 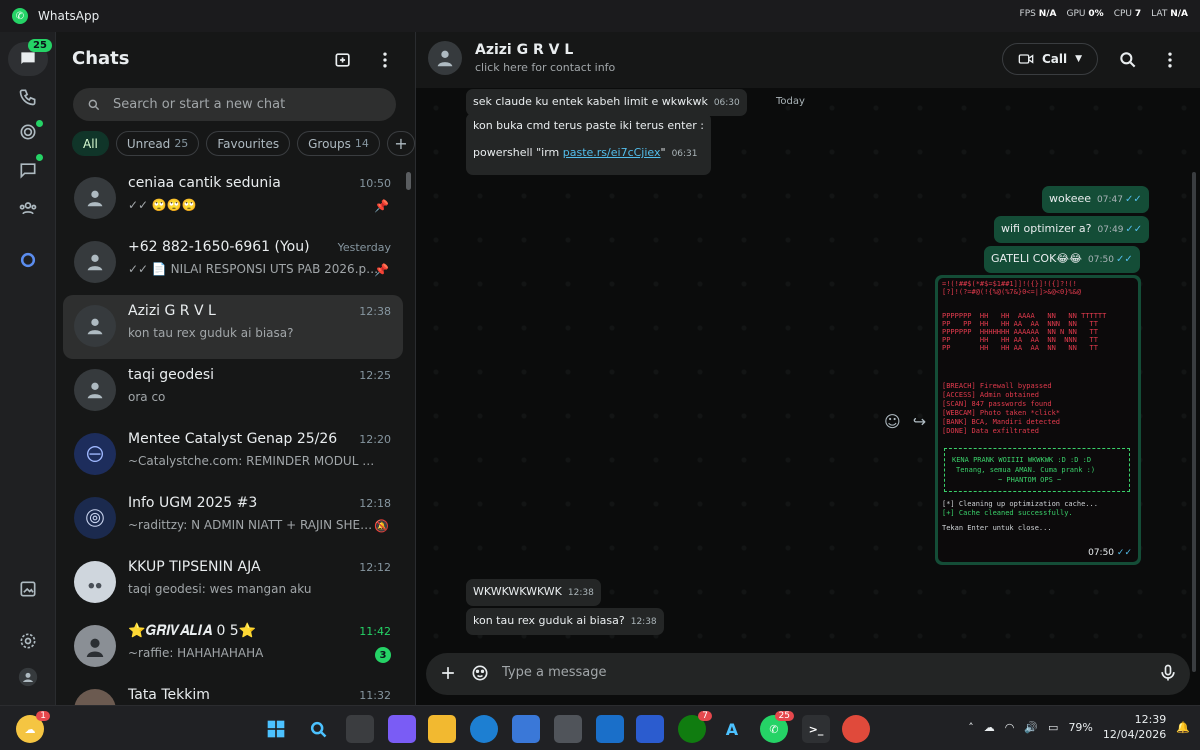 What do you see at coordinates (600, 16) in the screenshot?
I see `title-bar: ✆ WhatsApp FPS N/A GPU 0% CPU 7 LAT N/A` at bounding box center [600, 16].